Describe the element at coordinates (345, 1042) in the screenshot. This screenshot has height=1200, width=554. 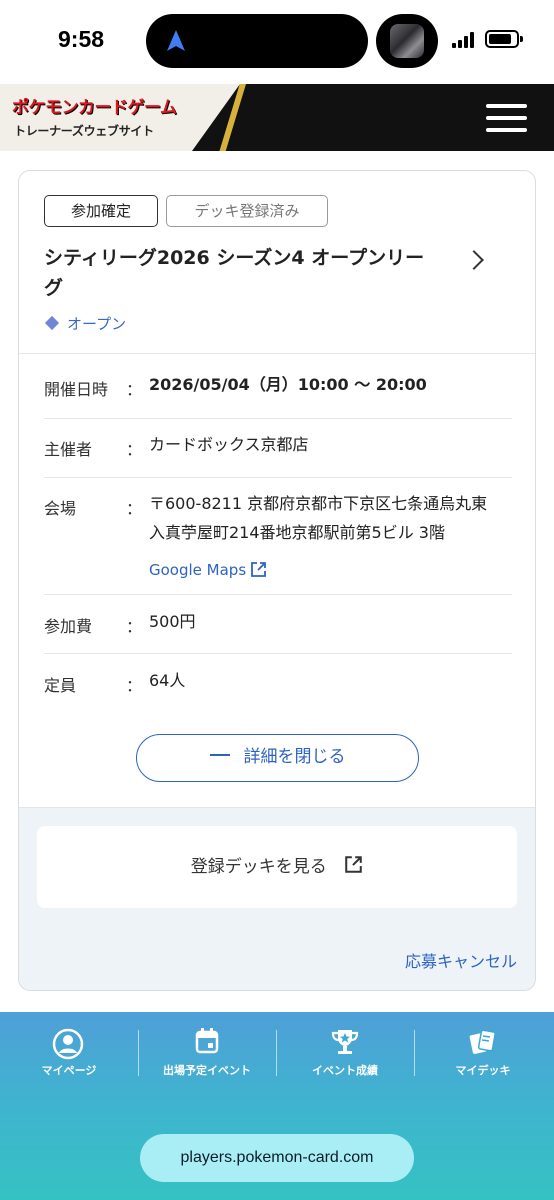
I see `trophy-icon` at that location.